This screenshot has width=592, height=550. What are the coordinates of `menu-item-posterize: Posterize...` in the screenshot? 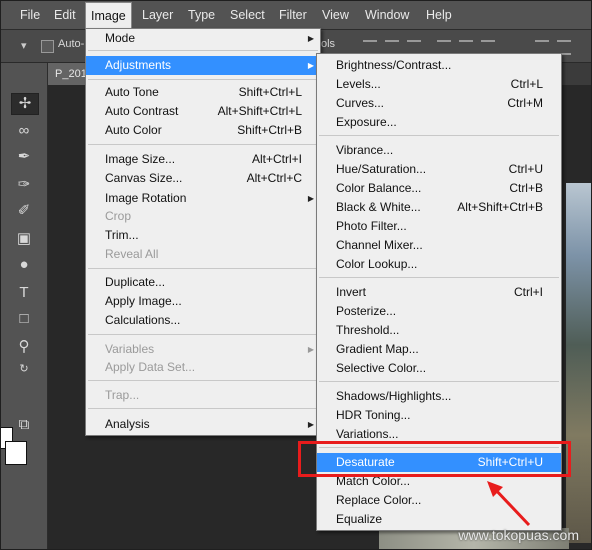 It's located at (439, 311).